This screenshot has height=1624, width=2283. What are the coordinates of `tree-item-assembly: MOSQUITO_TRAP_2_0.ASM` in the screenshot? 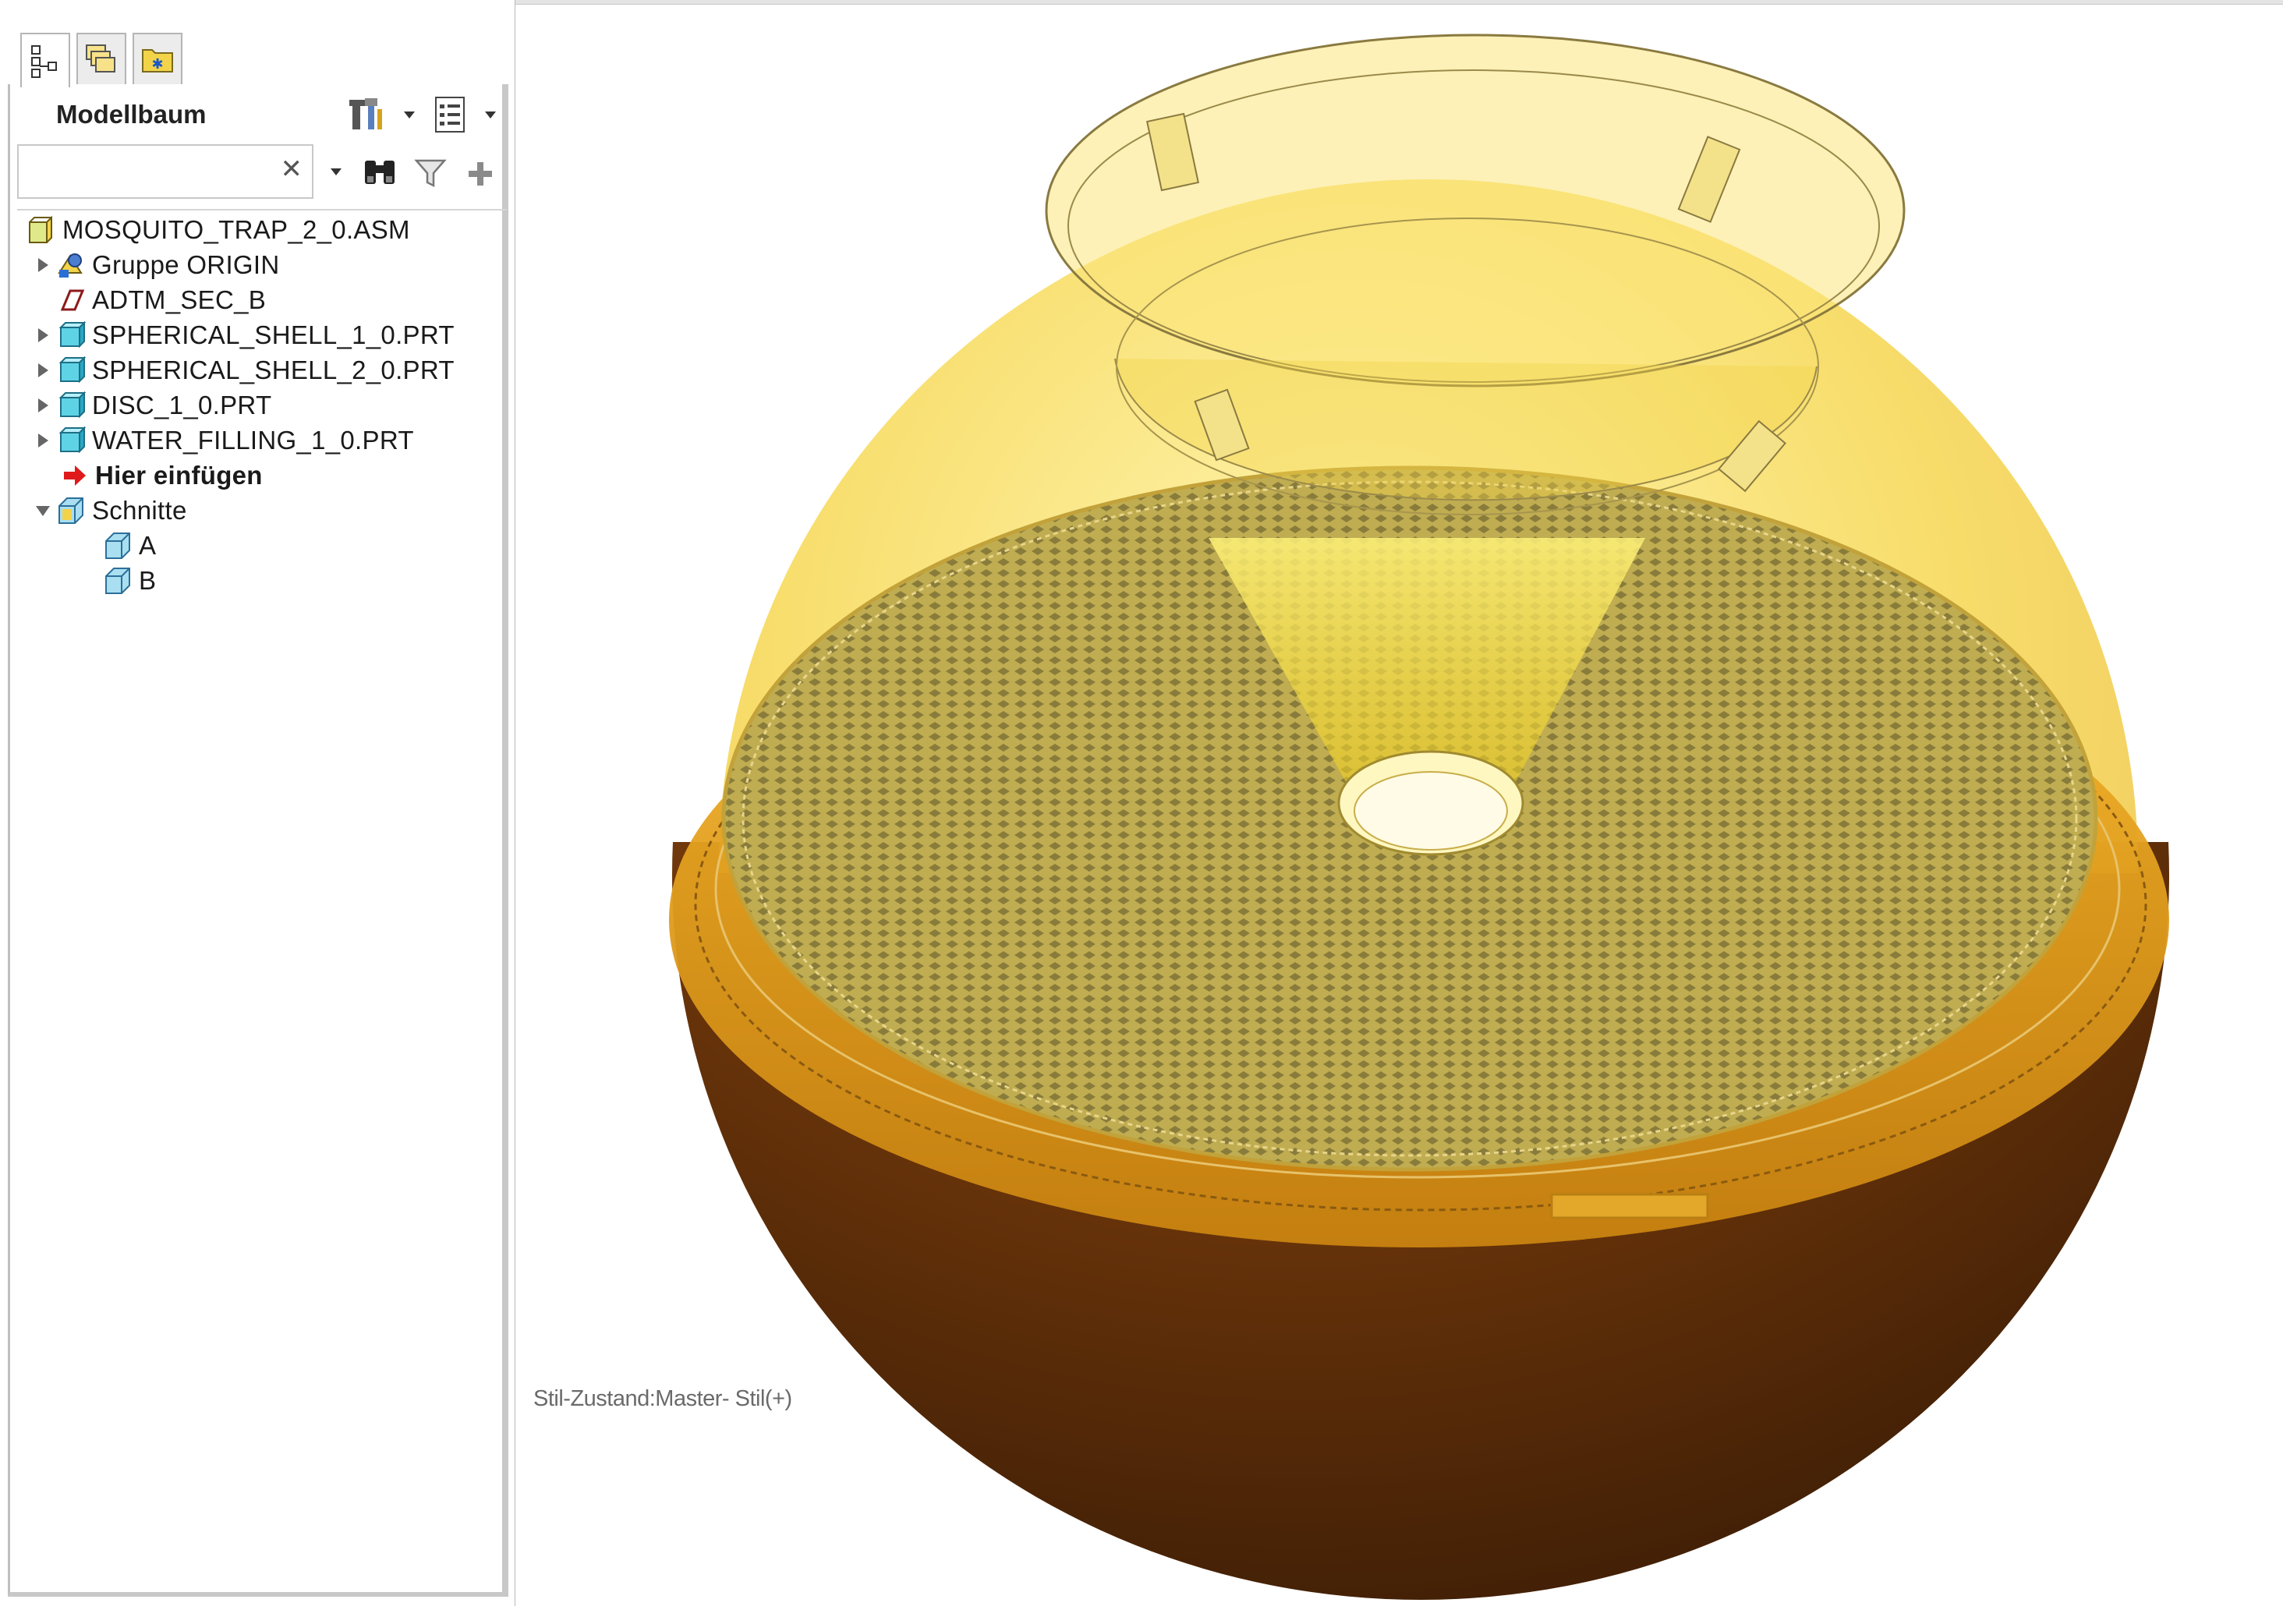 It's located at (217, 230).